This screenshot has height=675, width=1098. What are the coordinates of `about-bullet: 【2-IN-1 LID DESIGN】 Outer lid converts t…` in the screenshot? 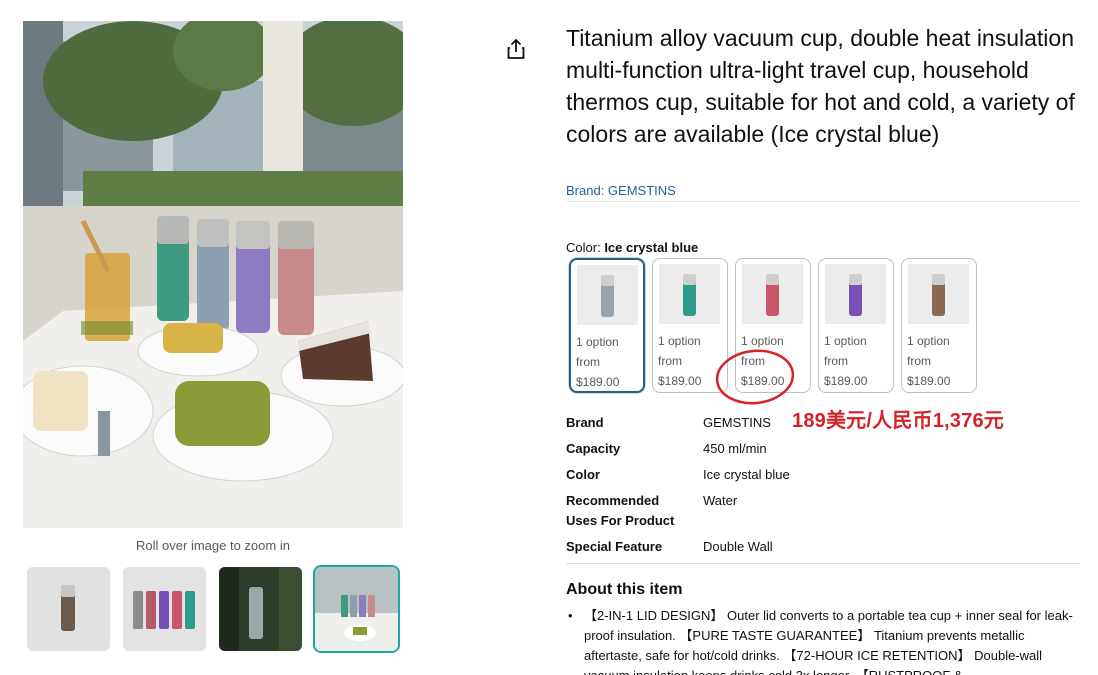 It's located at (821, 640).